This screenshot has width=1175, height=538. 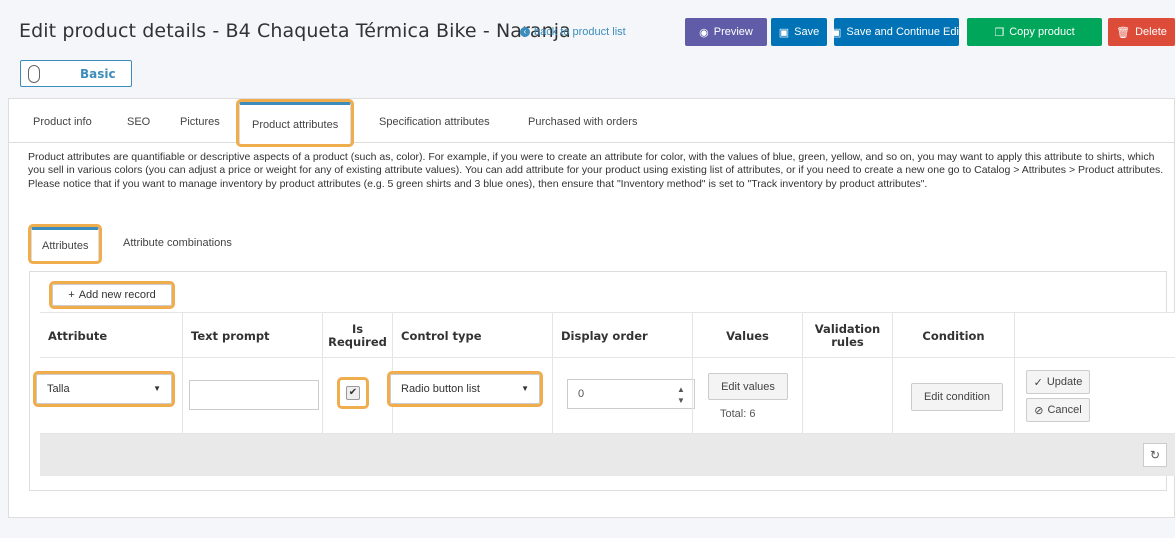 What do you see at coordinates (1064, 382) in the screenshot?
I see `update-label: Update` at bounding box center [1064, 382].